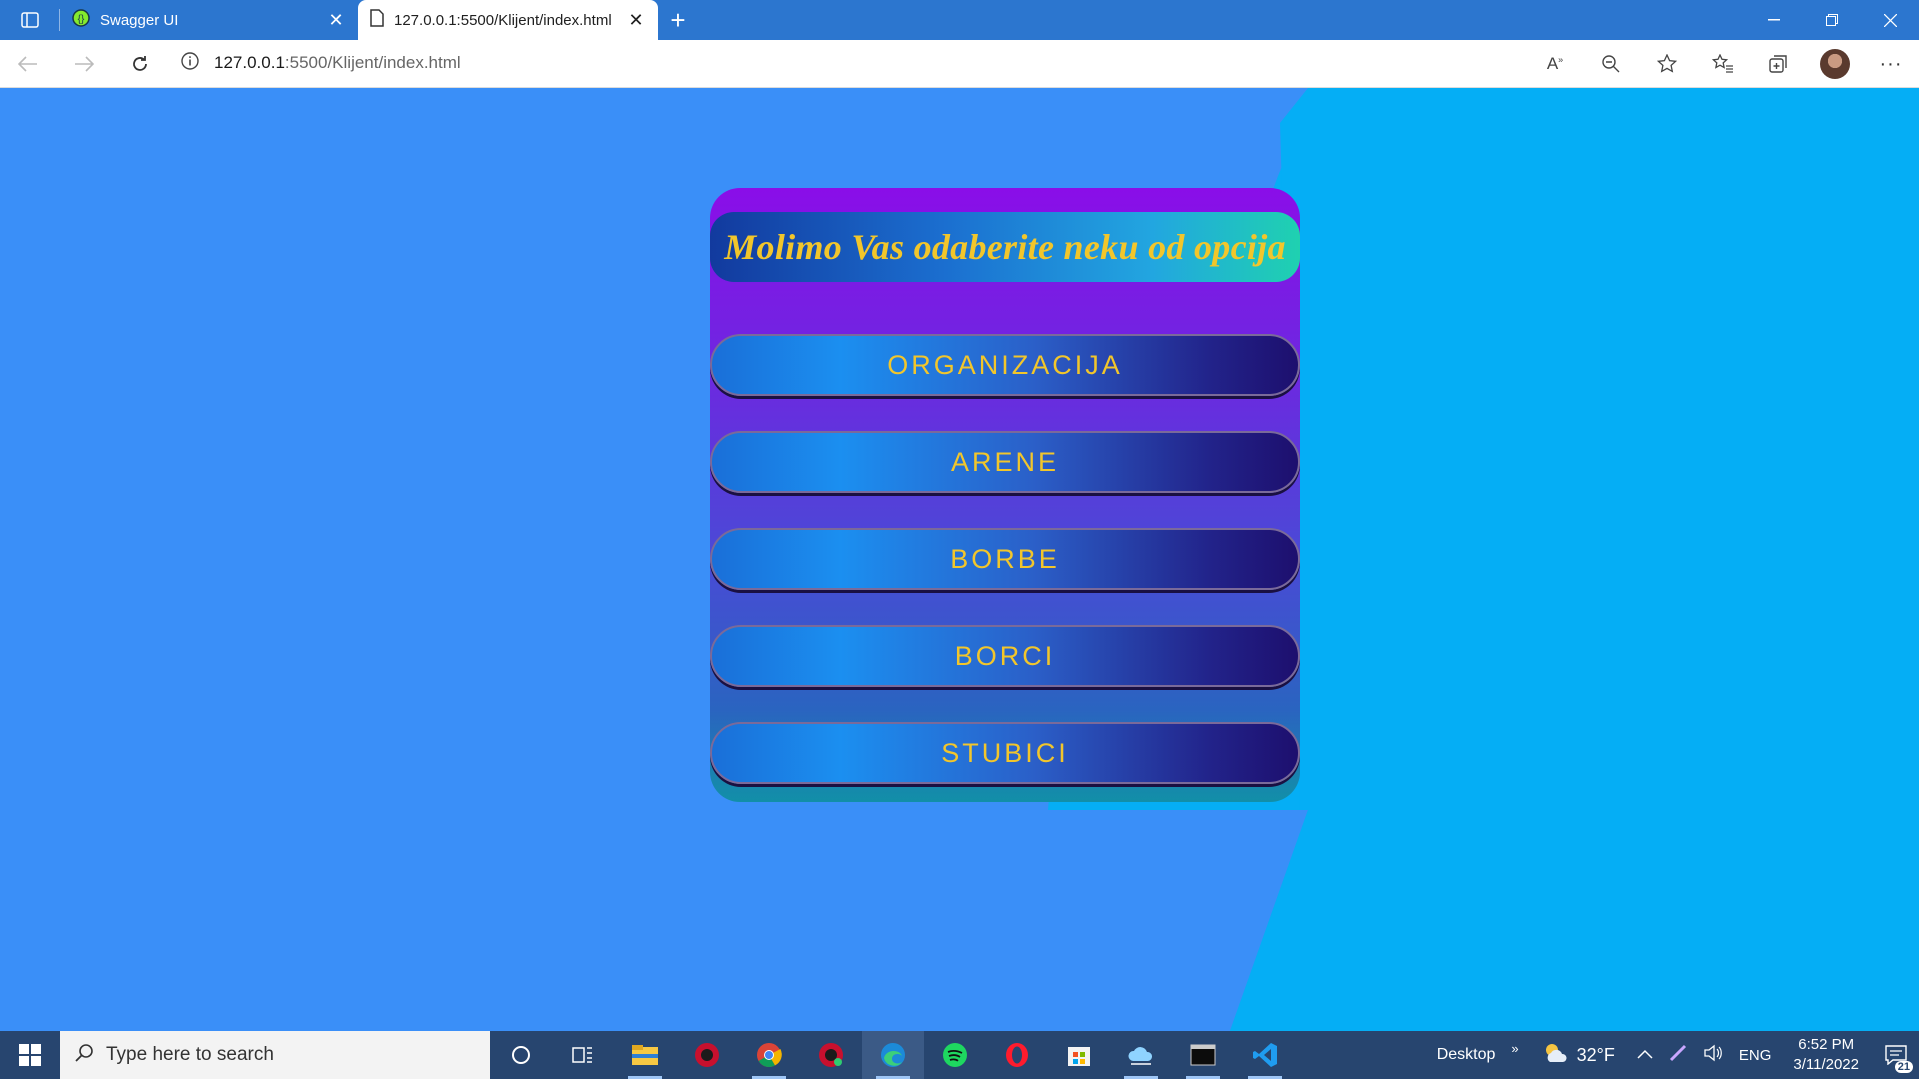  I want to click on restore-icon, so click(1832, 20).